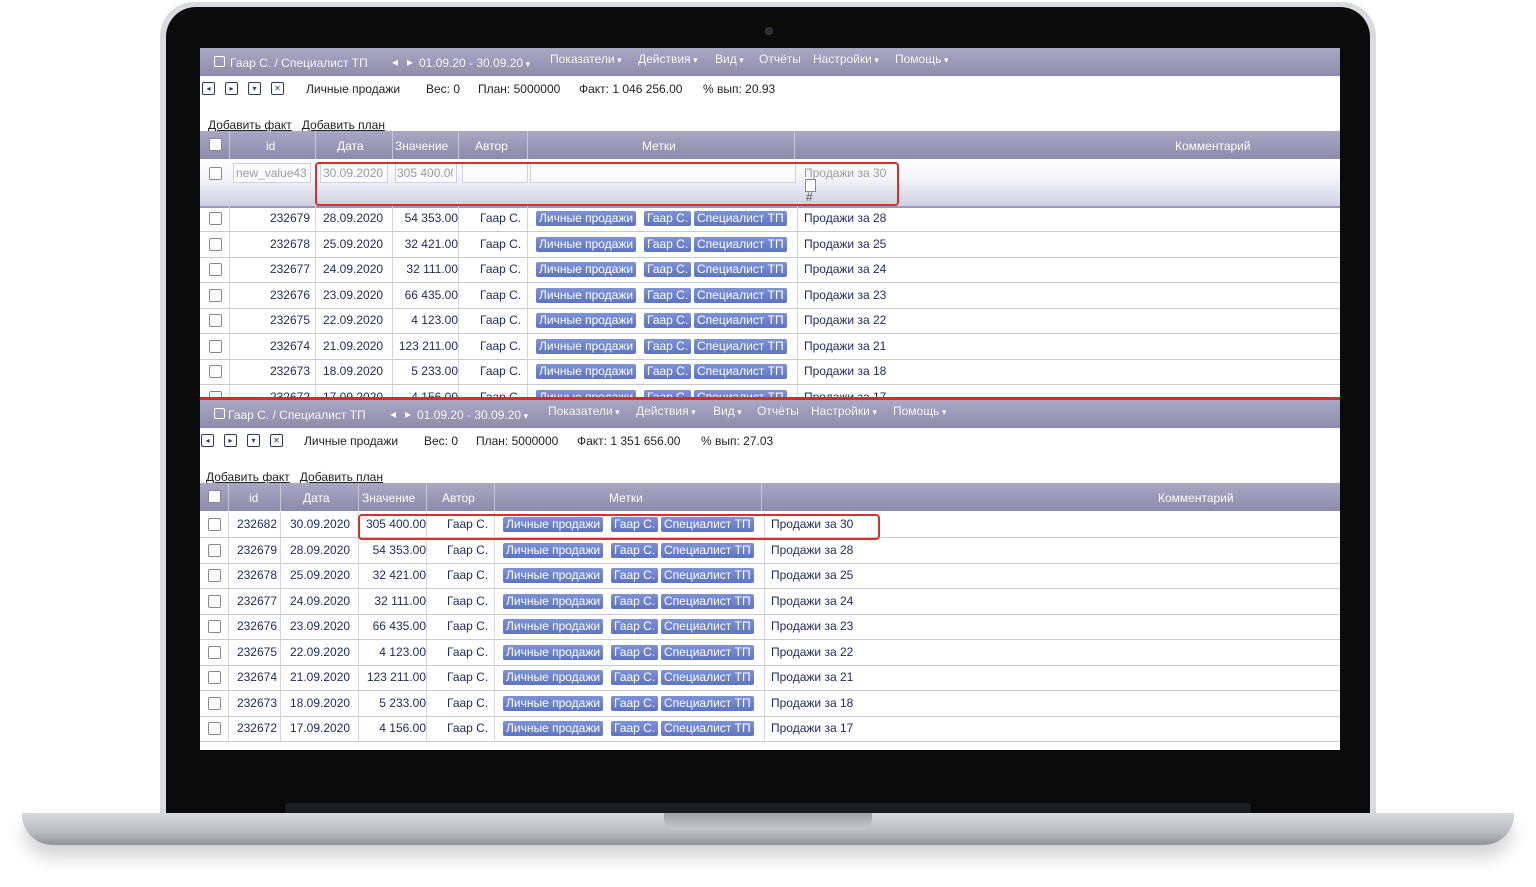  I want to click on expand-icon: ▾, so click(253, 440).